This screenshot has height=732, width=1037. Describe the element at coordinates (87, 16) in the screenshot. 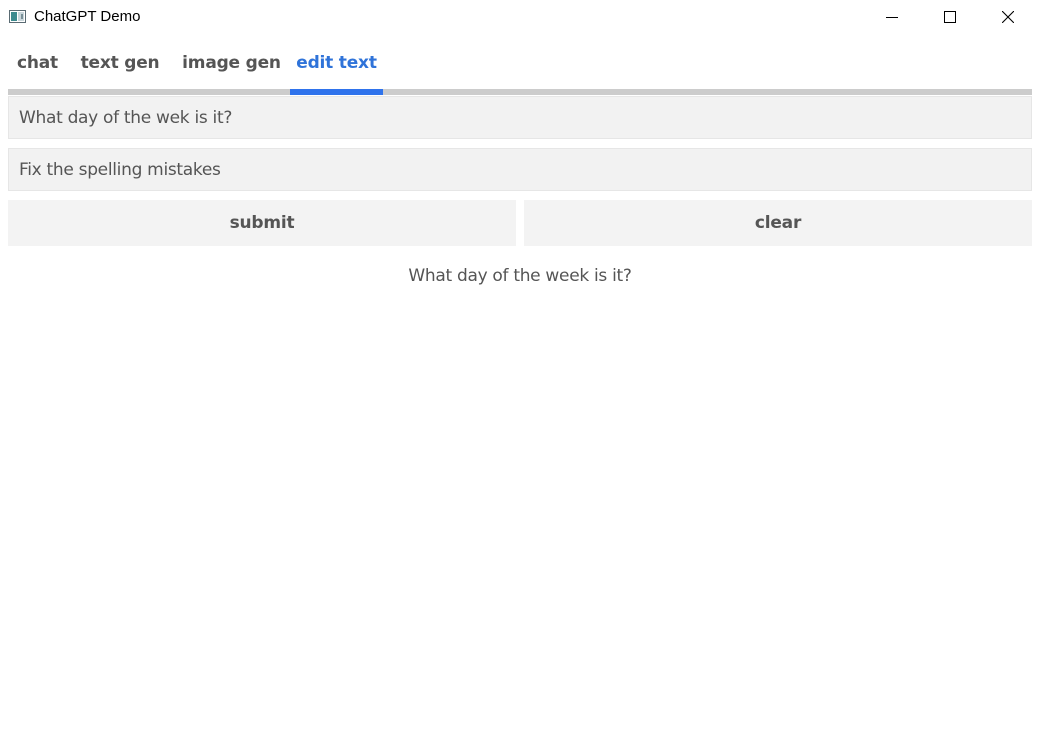

I see `window-title: ChatGPT Demo` at that location.